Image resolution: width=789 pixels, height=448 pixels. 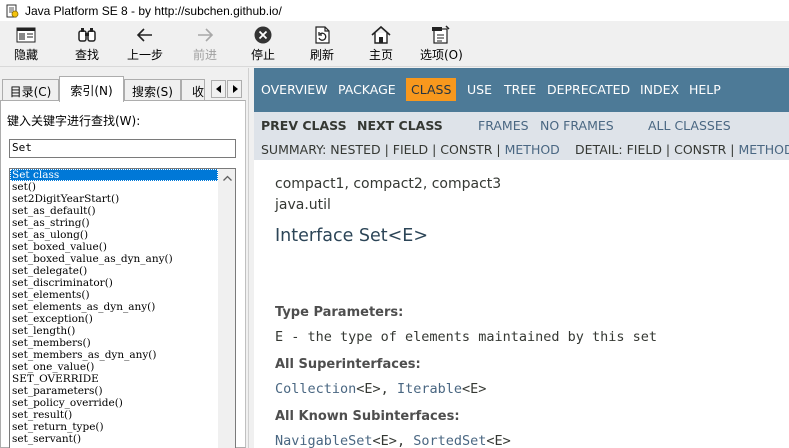 I want to click on index-item: set(), so click(x=114, y=187).